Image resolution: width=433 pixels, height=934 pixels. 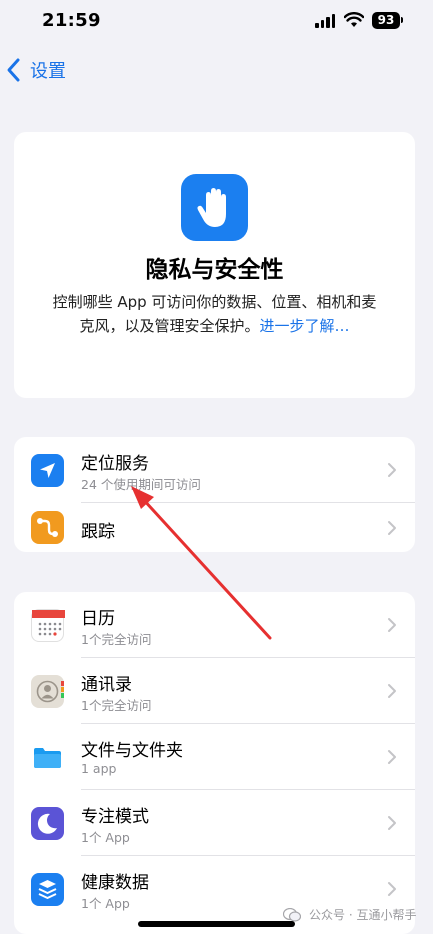 I want to click on location-tracking-group: 定位服务 24 个使用期间可访问 跟踪, so click(x=214, y=494).